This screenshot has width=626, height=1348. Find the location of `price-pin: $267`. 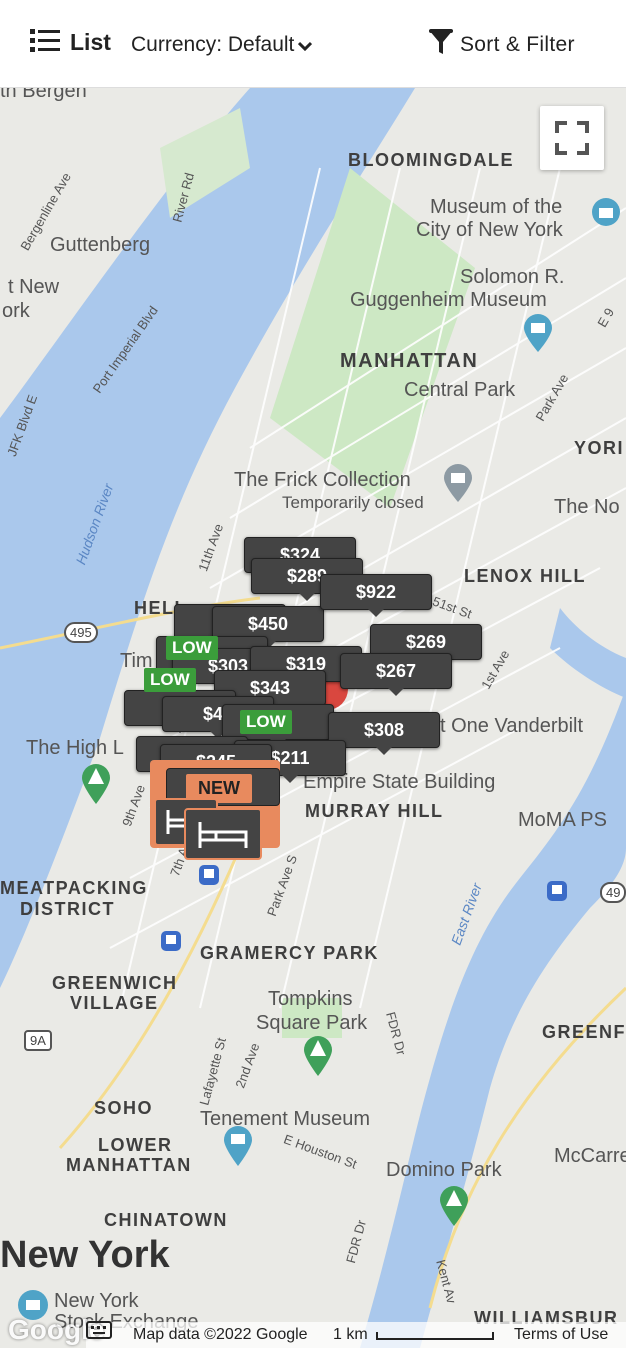

price-pin: $267 is located at coordinates (396, 674).